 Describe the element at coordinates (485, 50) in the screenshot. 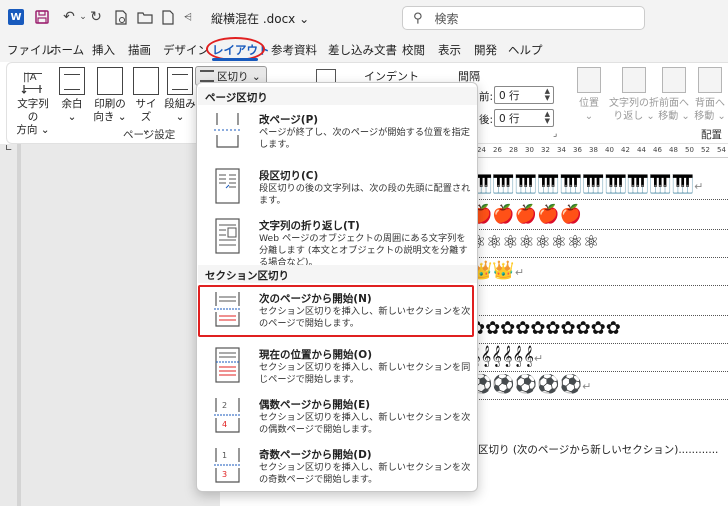

I see `tab-developer: 開発` at that location.